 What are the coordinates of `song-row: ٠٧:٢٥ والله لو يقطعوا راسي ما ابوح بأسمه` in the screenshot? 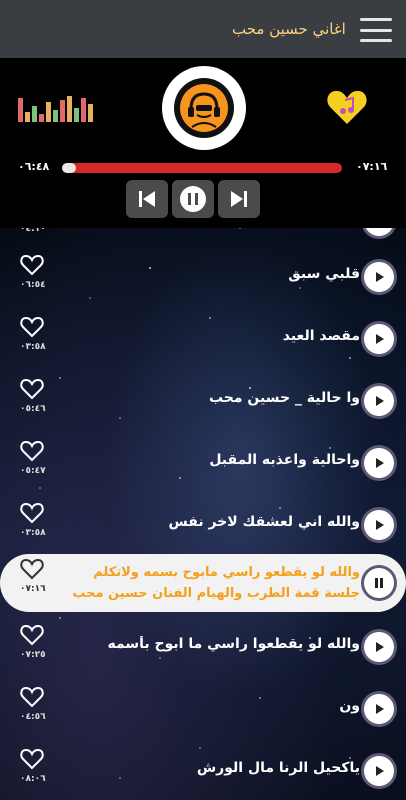 It's located at (203, 647).